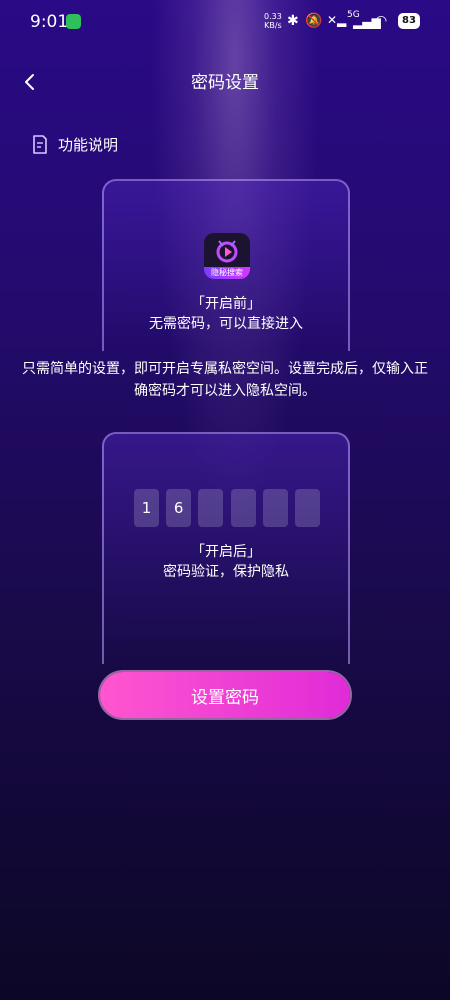  I want to click on net-speed-unit: KB/s, so click(273, 25).